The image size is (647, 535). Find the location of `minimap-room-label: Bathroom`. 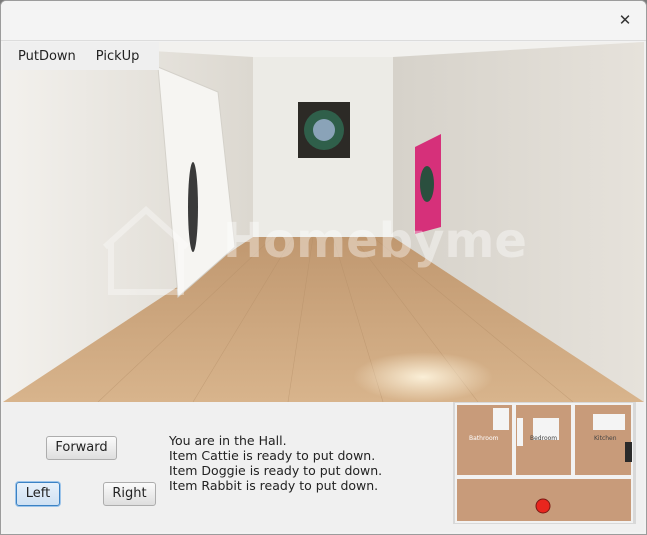

minimap-room-label: Bathroom is located at coordinates (484, 438).